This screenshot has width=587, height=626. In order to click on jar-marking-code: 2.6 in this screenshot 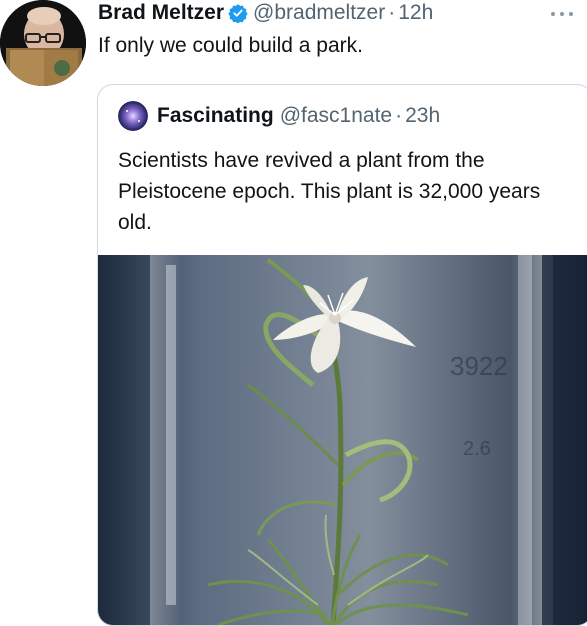, I will do `click(477, 449)`.